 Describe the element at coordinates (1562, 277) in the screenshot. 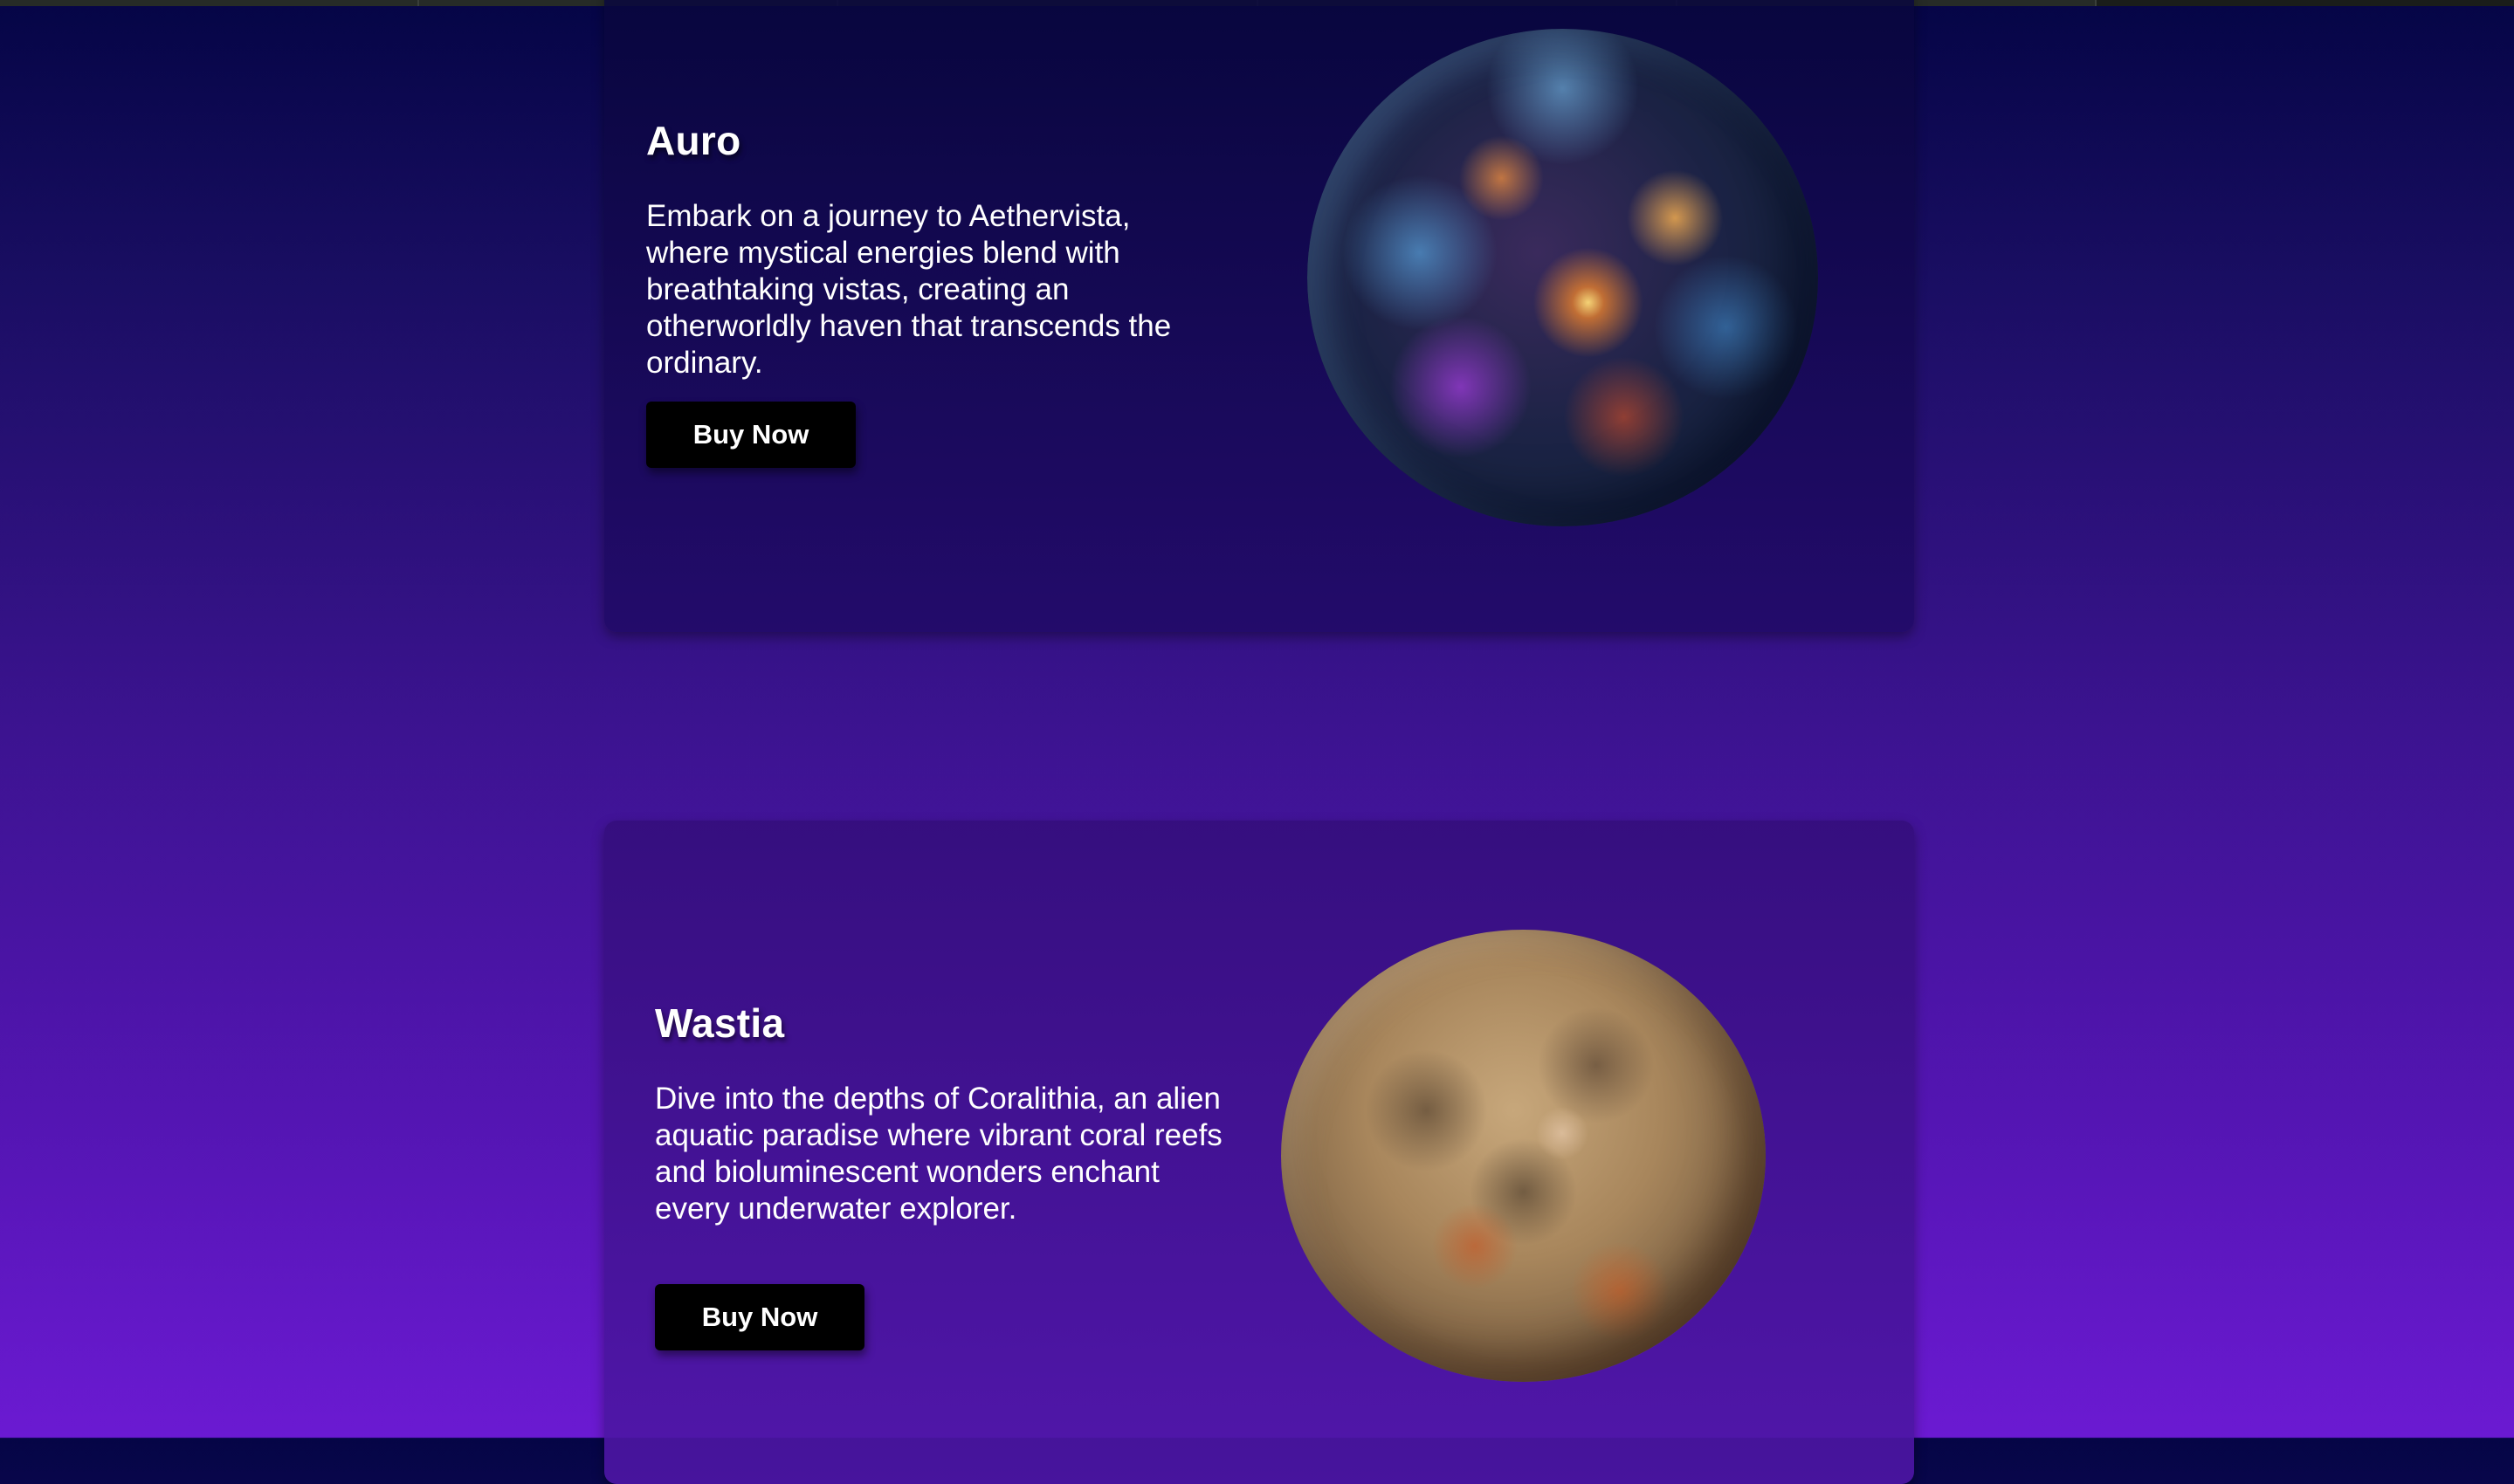

I see `planet-auro-image` at that location.